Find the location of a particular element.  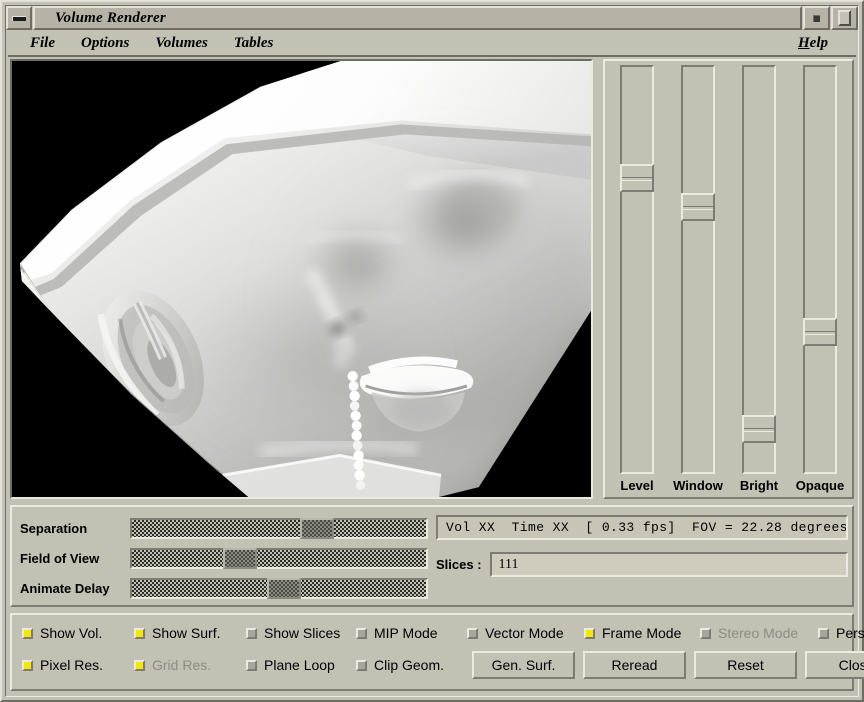

slices-input: 111 is located at coordinates (668, 564).